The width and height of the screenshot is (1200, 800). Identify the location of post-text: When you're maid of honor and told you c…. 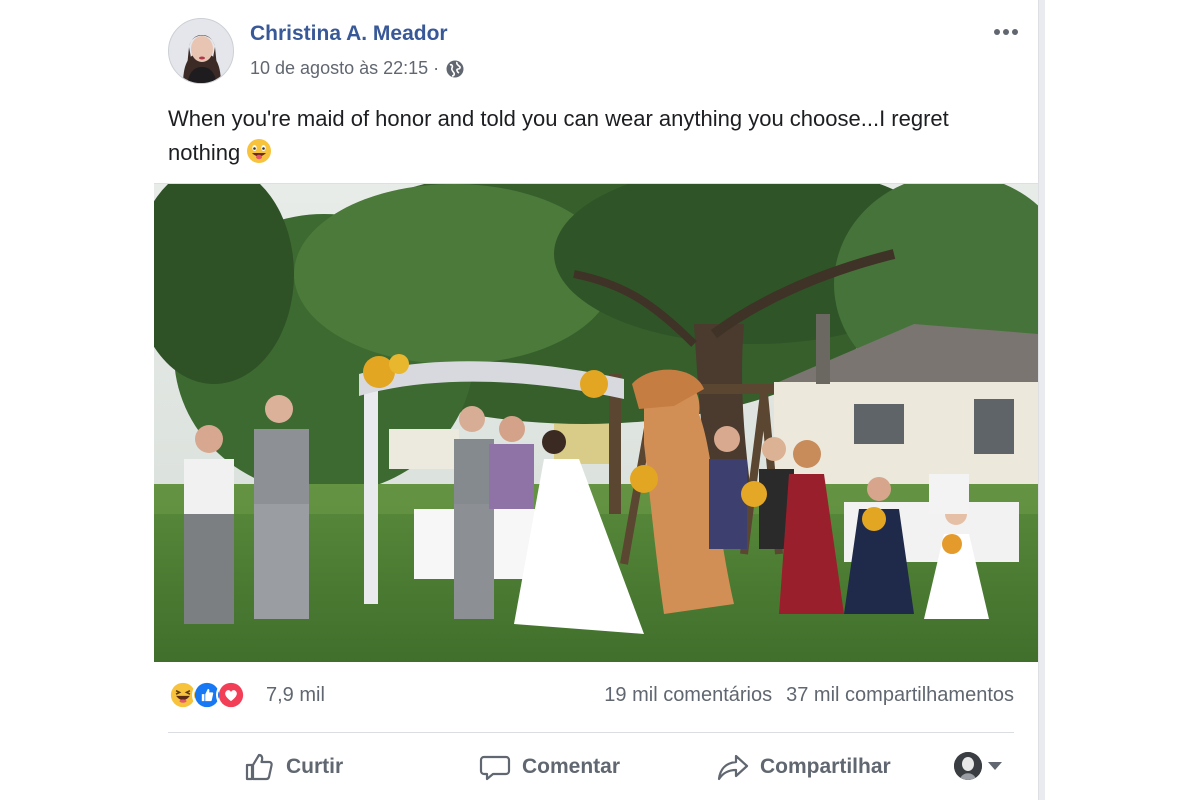
(588, 136).